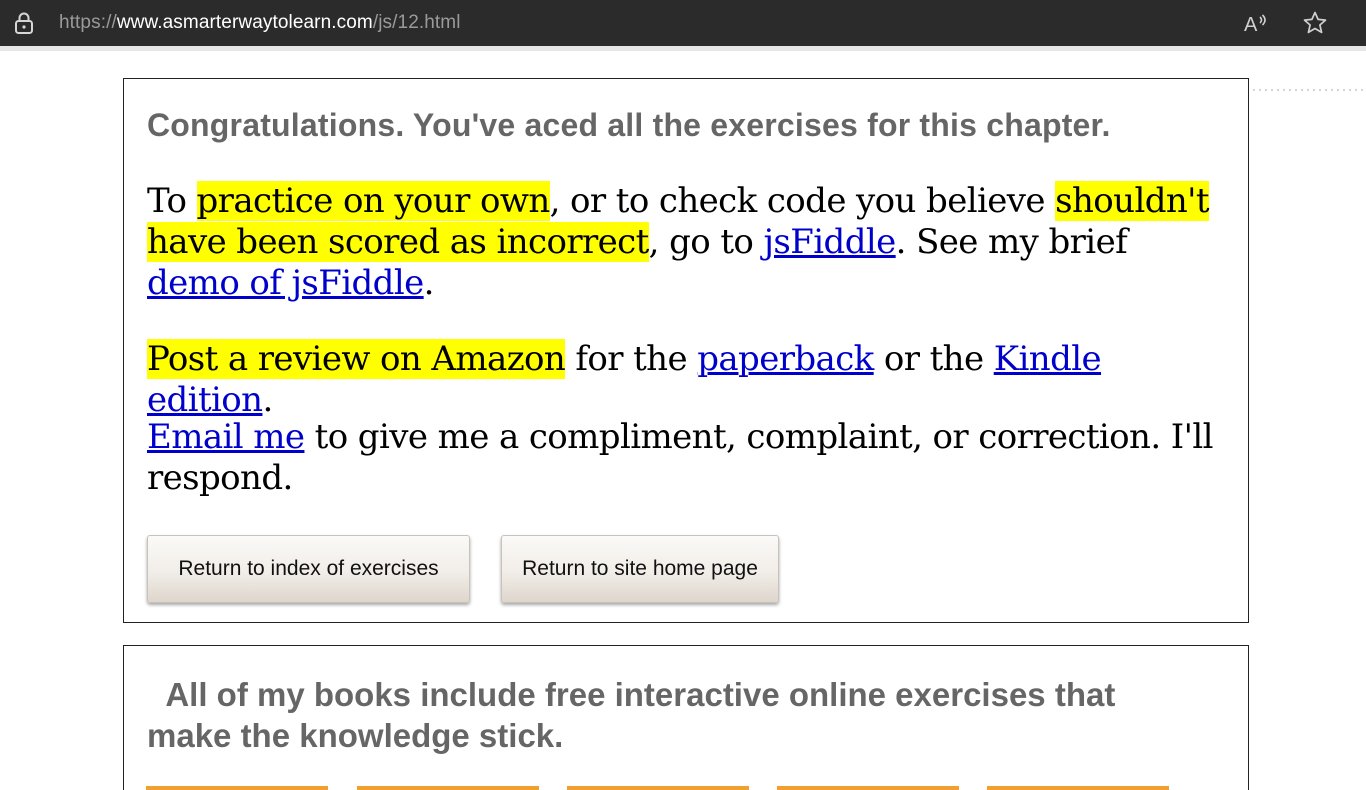  I want to click on read-aloud-icon: A, so click(1256, 23).